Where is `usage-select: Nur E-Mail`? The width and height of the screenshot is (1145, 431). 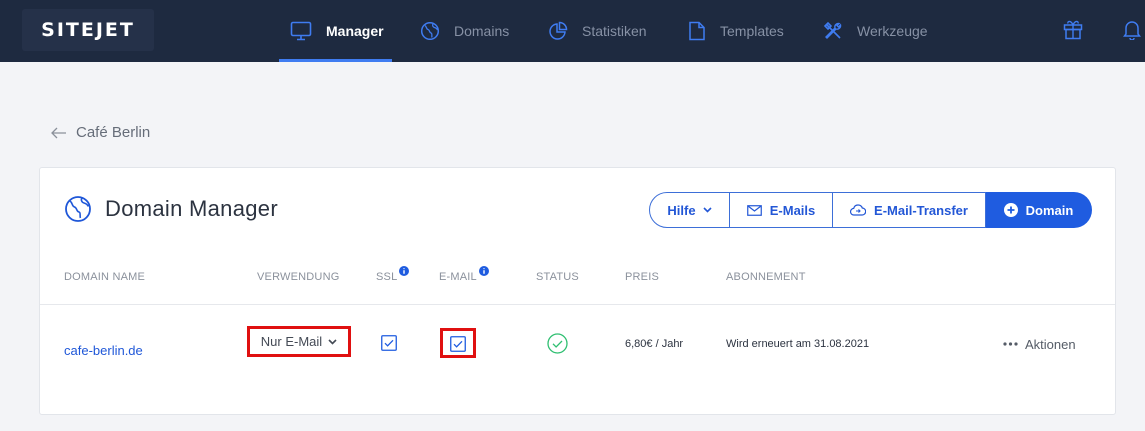 usage-select: Nur E-Mail is located at coordinates (299, 341).